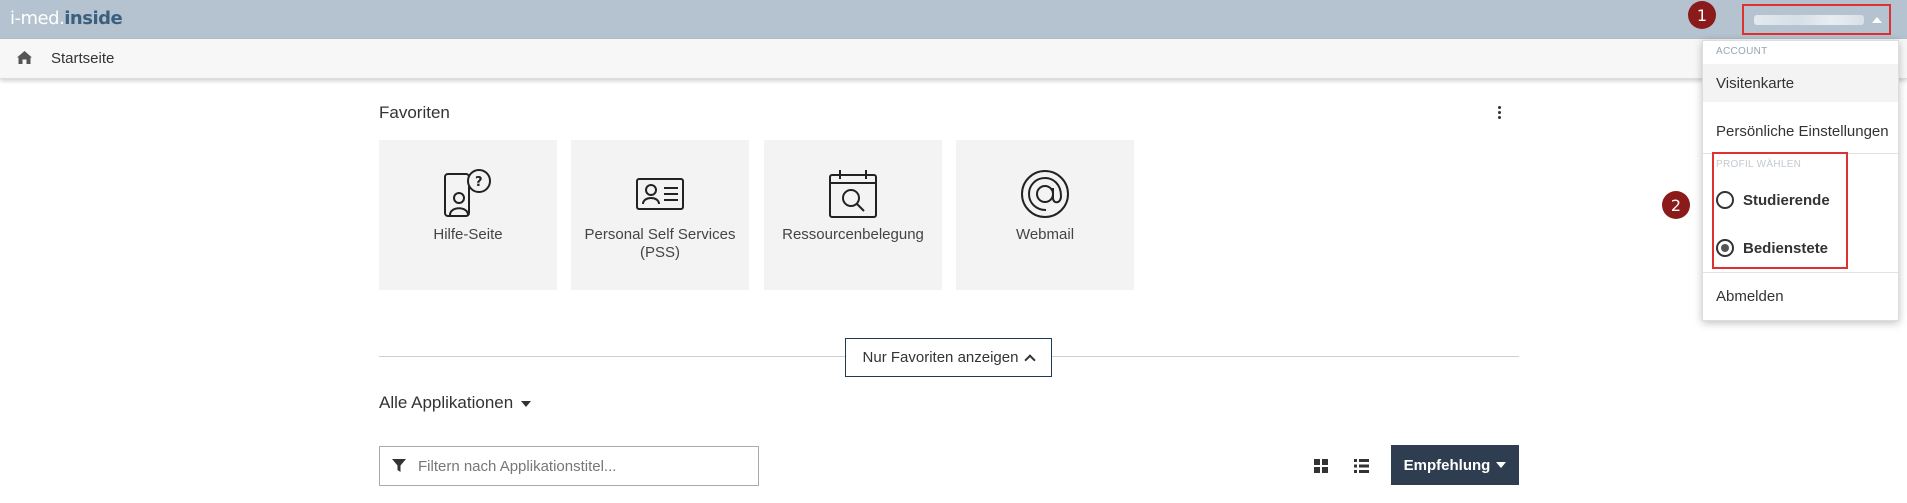  I want to click on callout-badge-1: 1, so click(1702, 15).